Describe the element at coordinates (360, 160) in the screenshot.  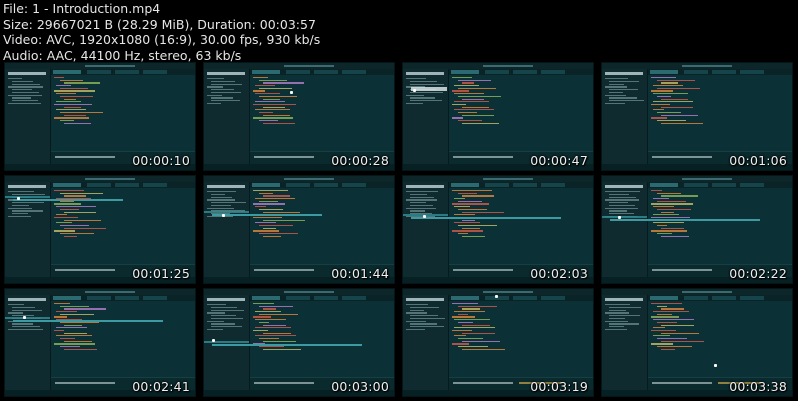
I see `thumbnail-timestamp: 00:00:28` at that location.